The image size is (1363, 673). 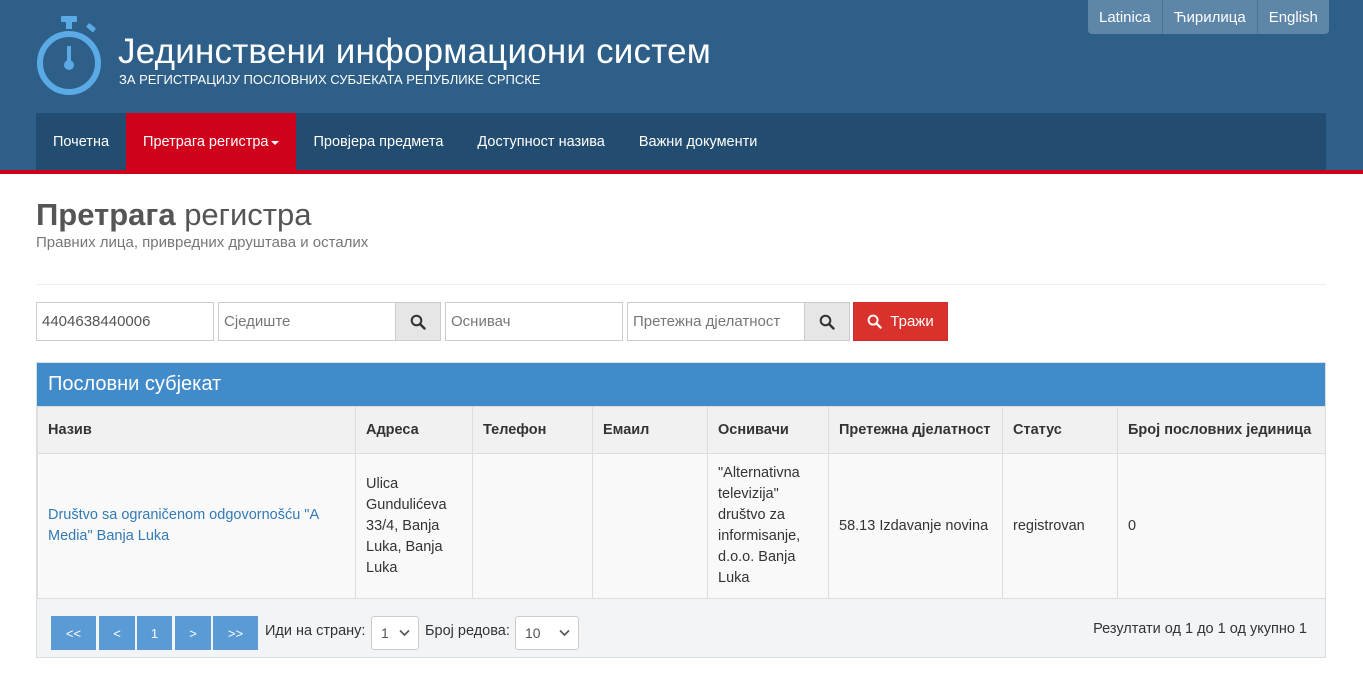 I want to click on rows-per-page-value: 10, so click(x=533, y=633).